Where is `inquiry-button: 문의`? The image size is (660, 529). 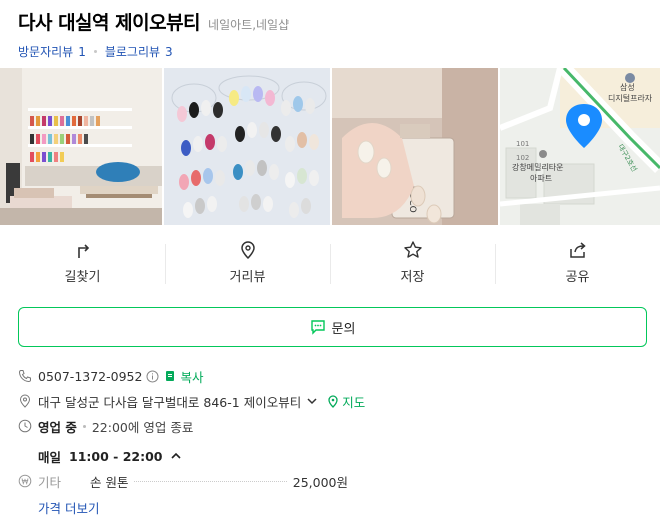 inquiry-button: 문의 is located at coordinates (332, 327).